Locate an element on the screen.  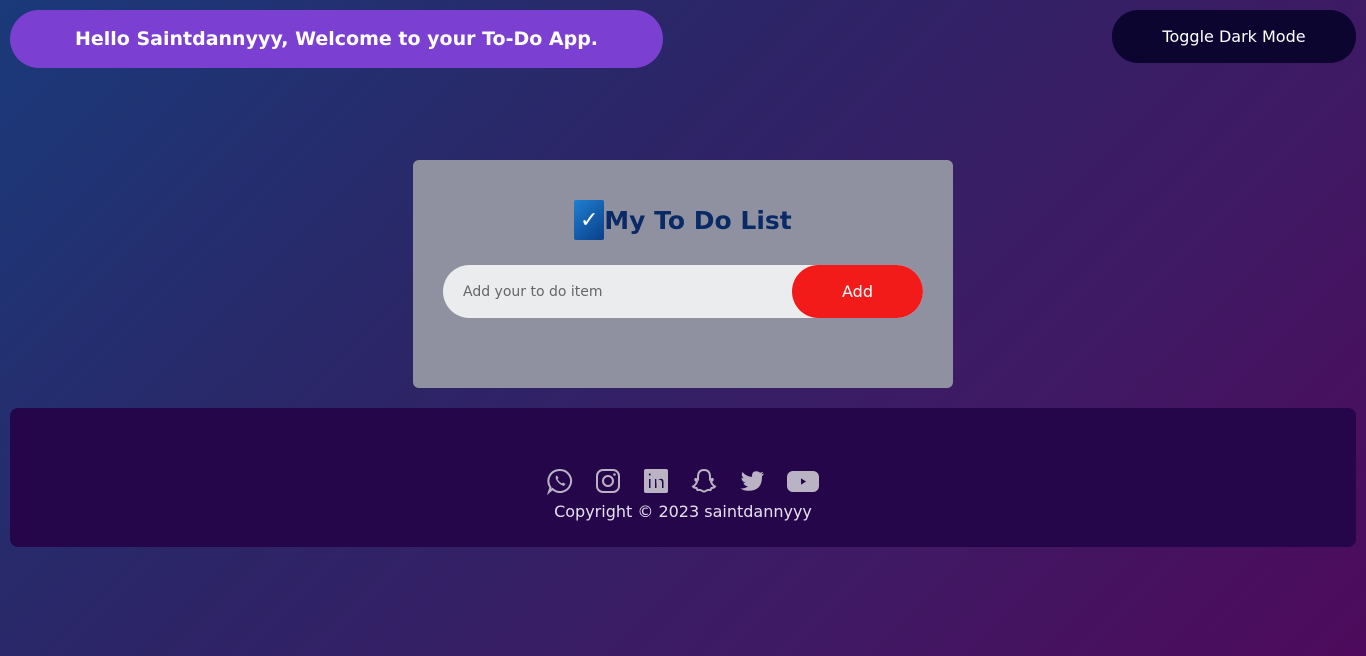
toggle-dark-mode-button: Toggle Dark Mode is located at coordinates (1234, 36).